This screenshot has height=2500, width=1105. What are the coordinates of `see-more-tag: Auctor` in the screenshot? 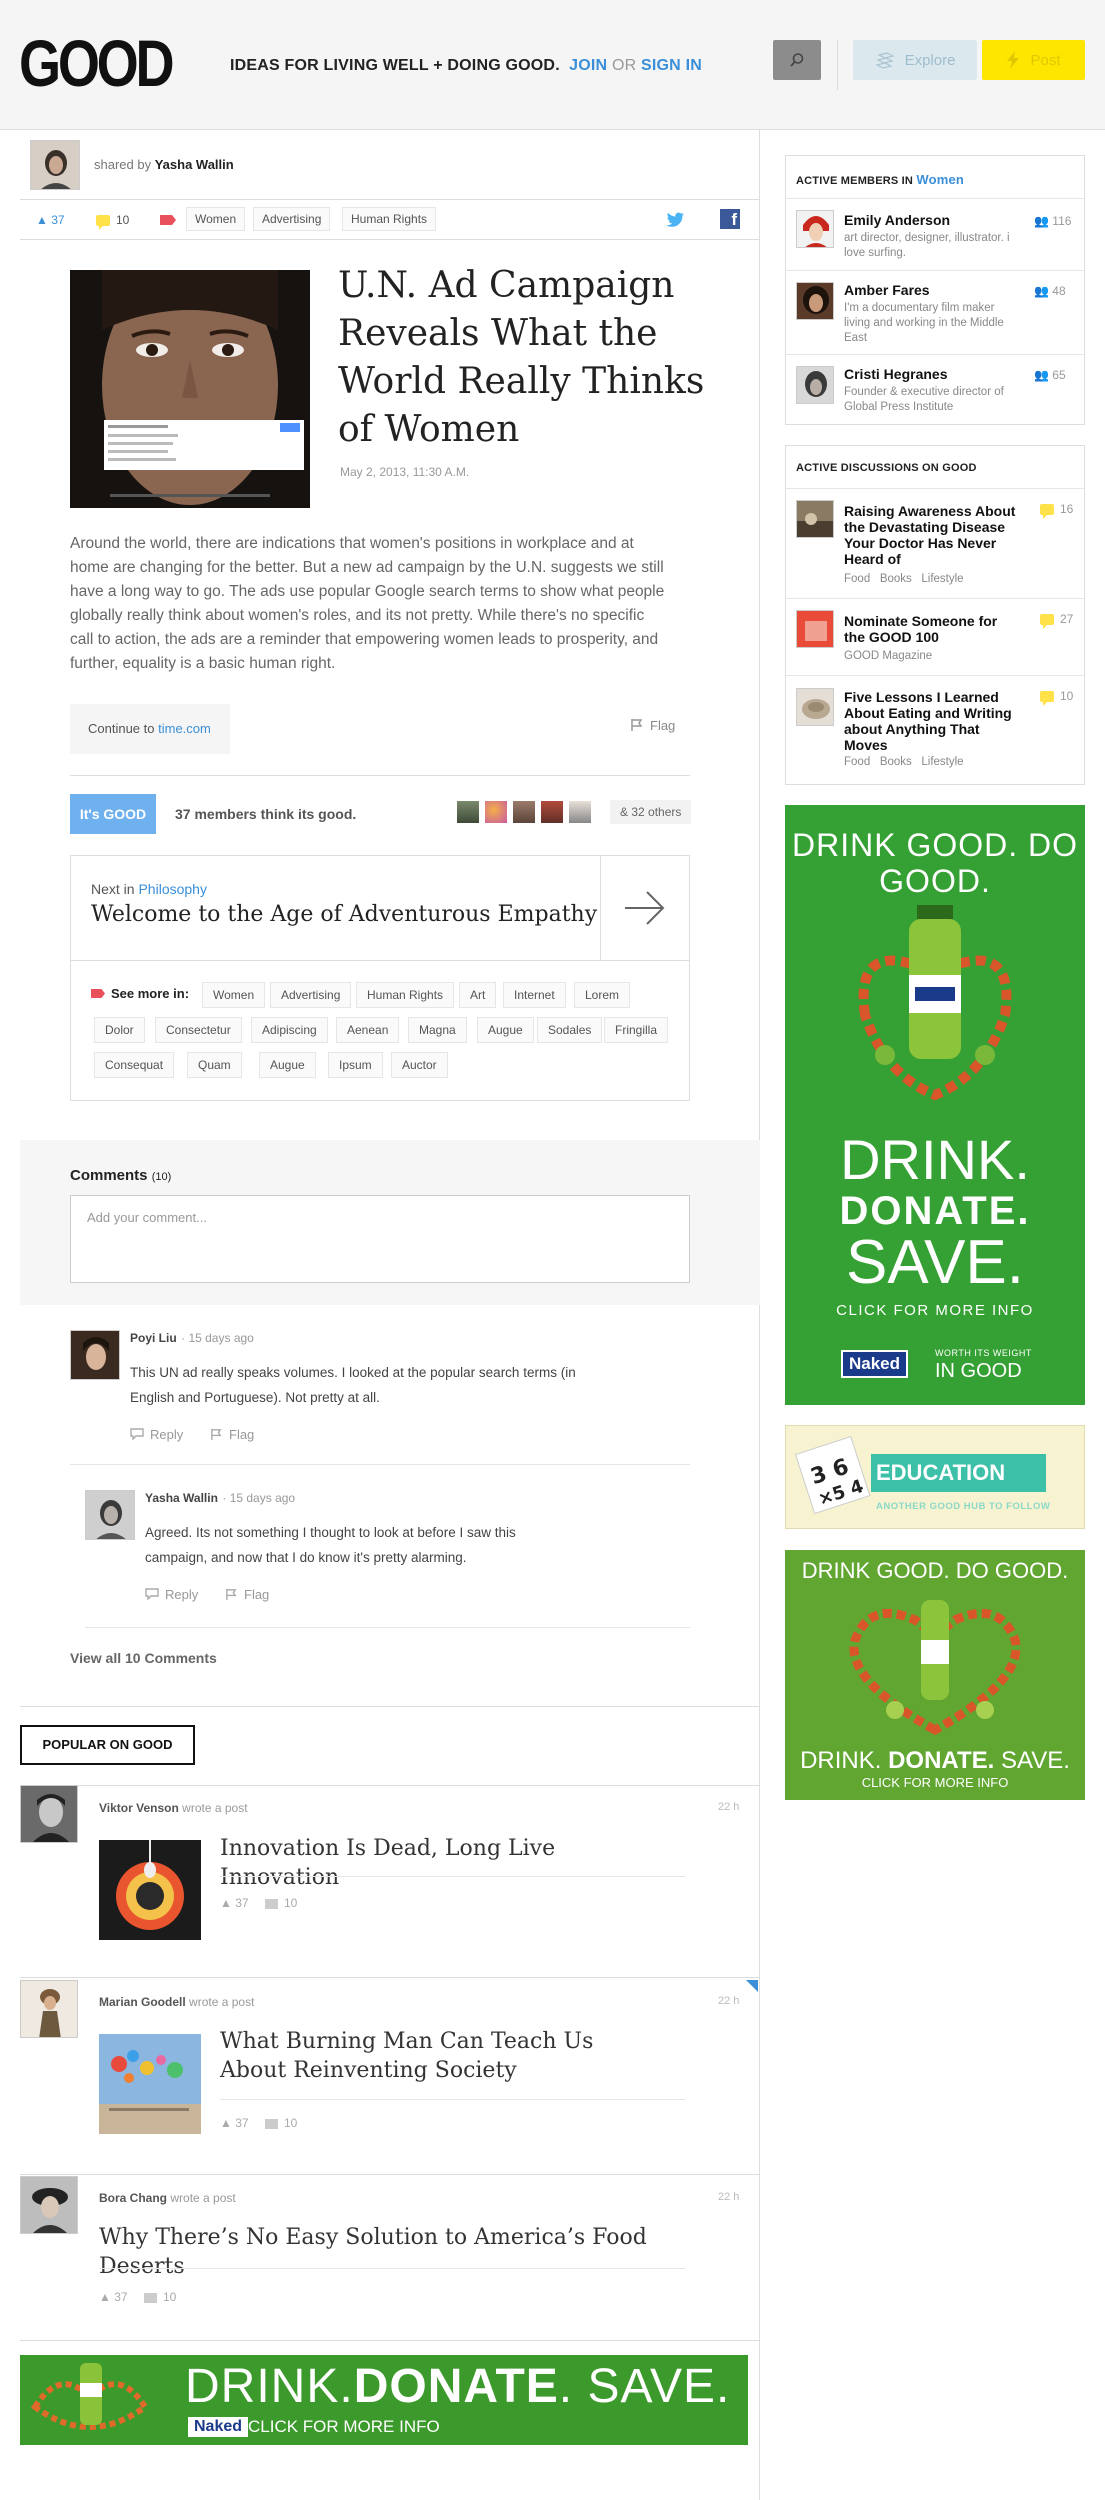 It's located at (419, 1065).